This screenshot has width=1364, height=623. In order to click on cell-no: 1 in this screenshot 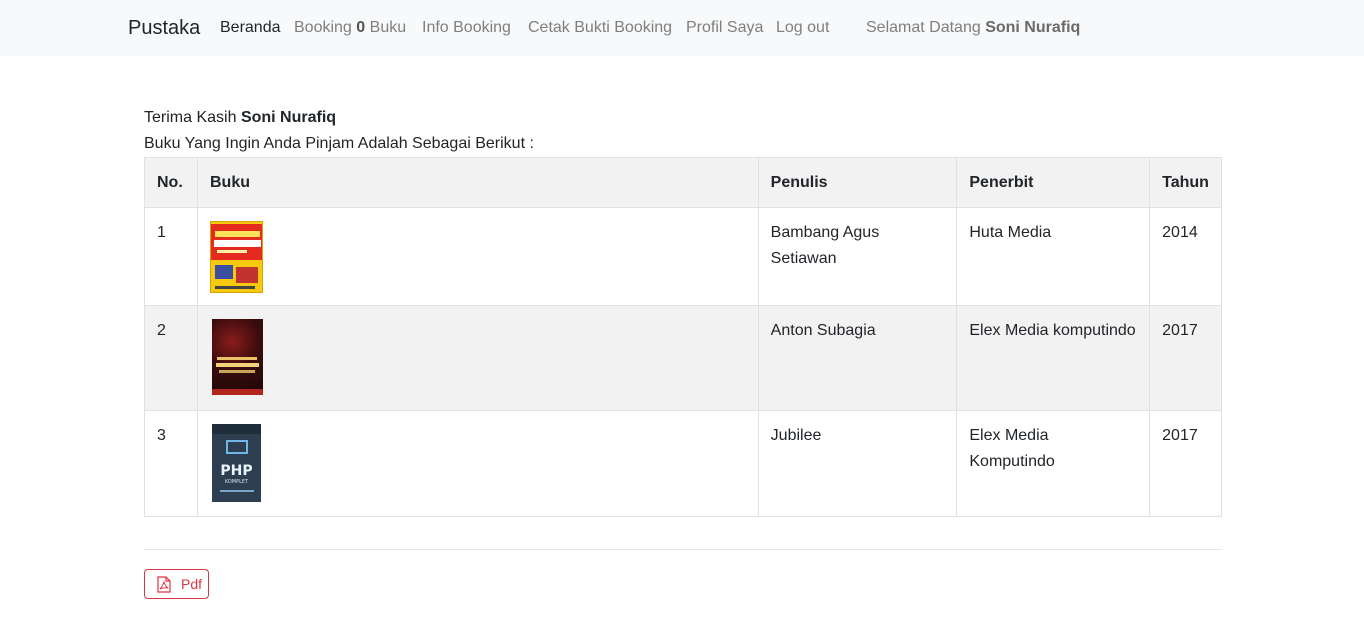, I will do `click(171, 256)`.